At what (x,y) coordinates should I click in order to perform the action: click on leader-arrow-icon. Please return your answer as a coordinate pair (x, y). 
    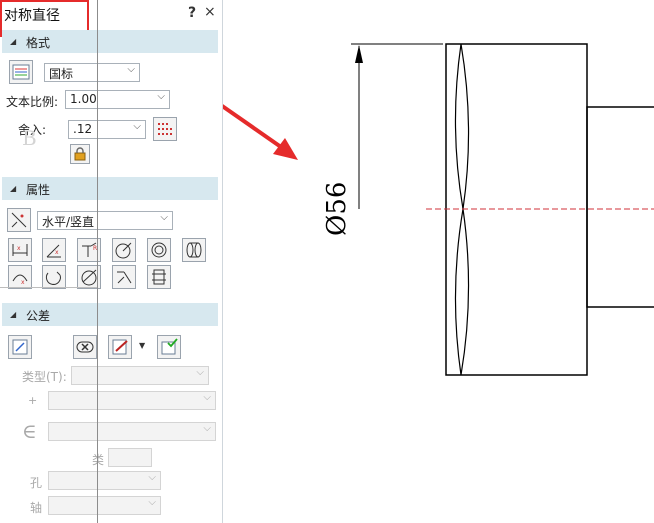
    Looking at the image, I should click on (124, 277).